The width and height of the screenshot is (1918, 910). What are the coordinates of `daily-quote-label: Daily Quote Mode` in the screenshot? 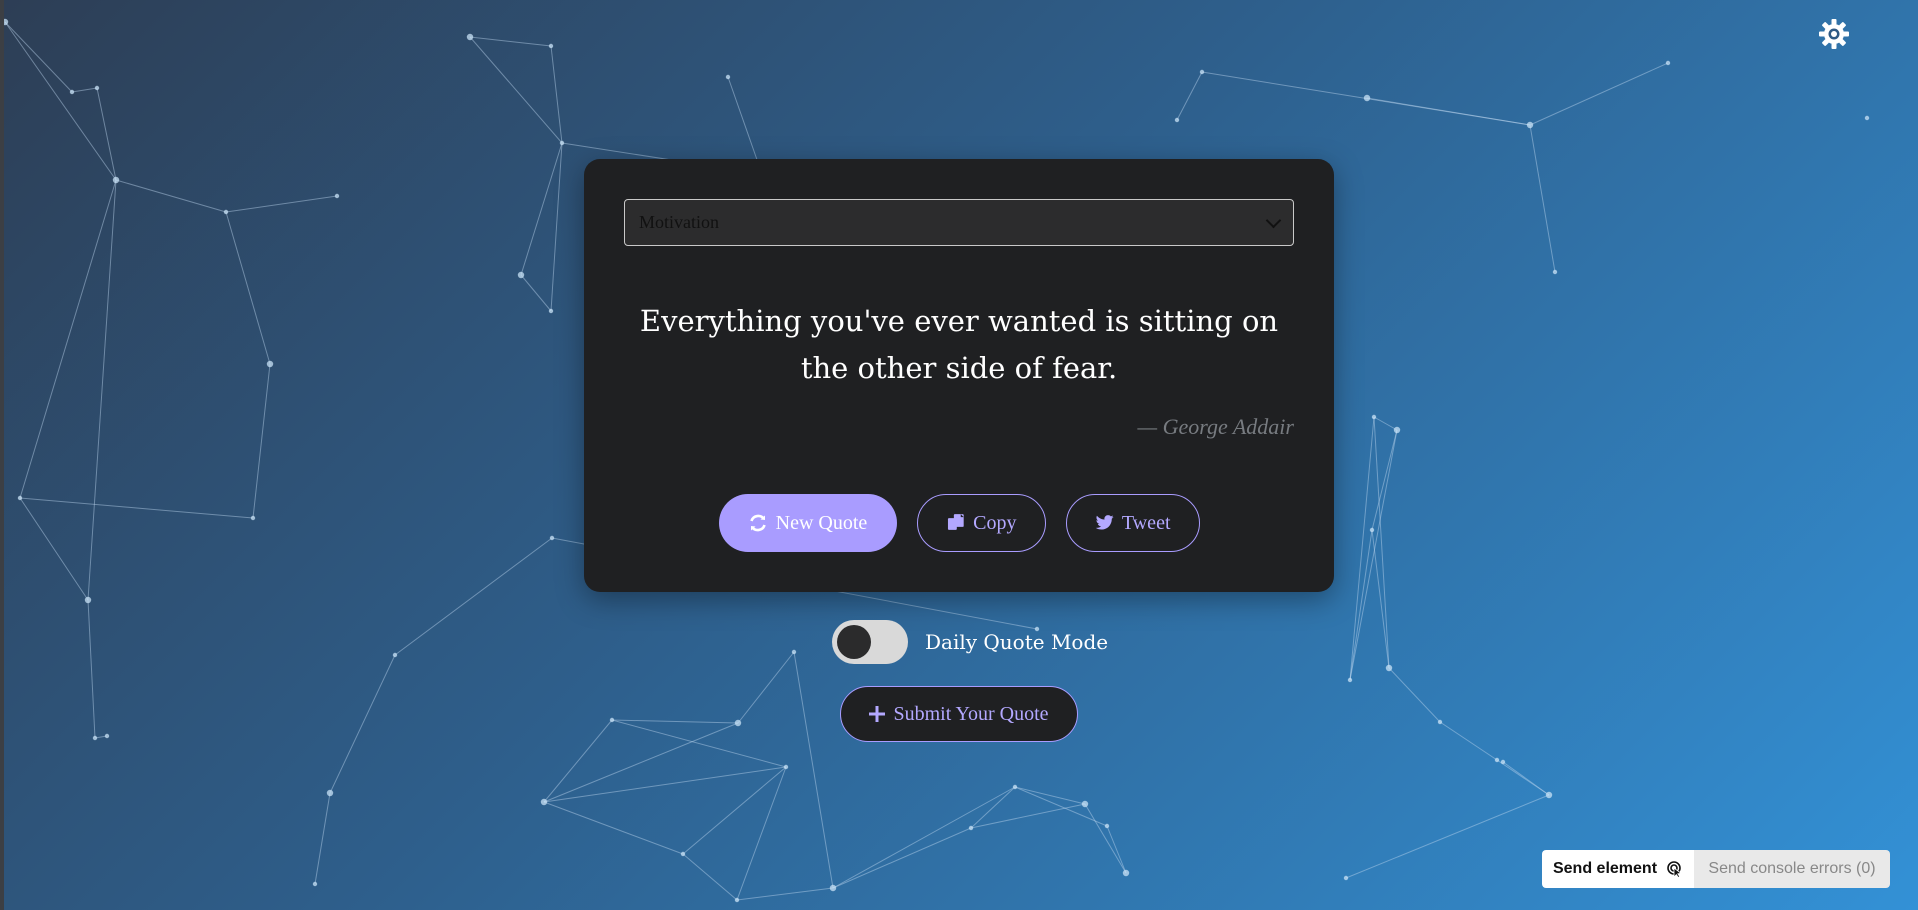 It's located at (1017, 642).